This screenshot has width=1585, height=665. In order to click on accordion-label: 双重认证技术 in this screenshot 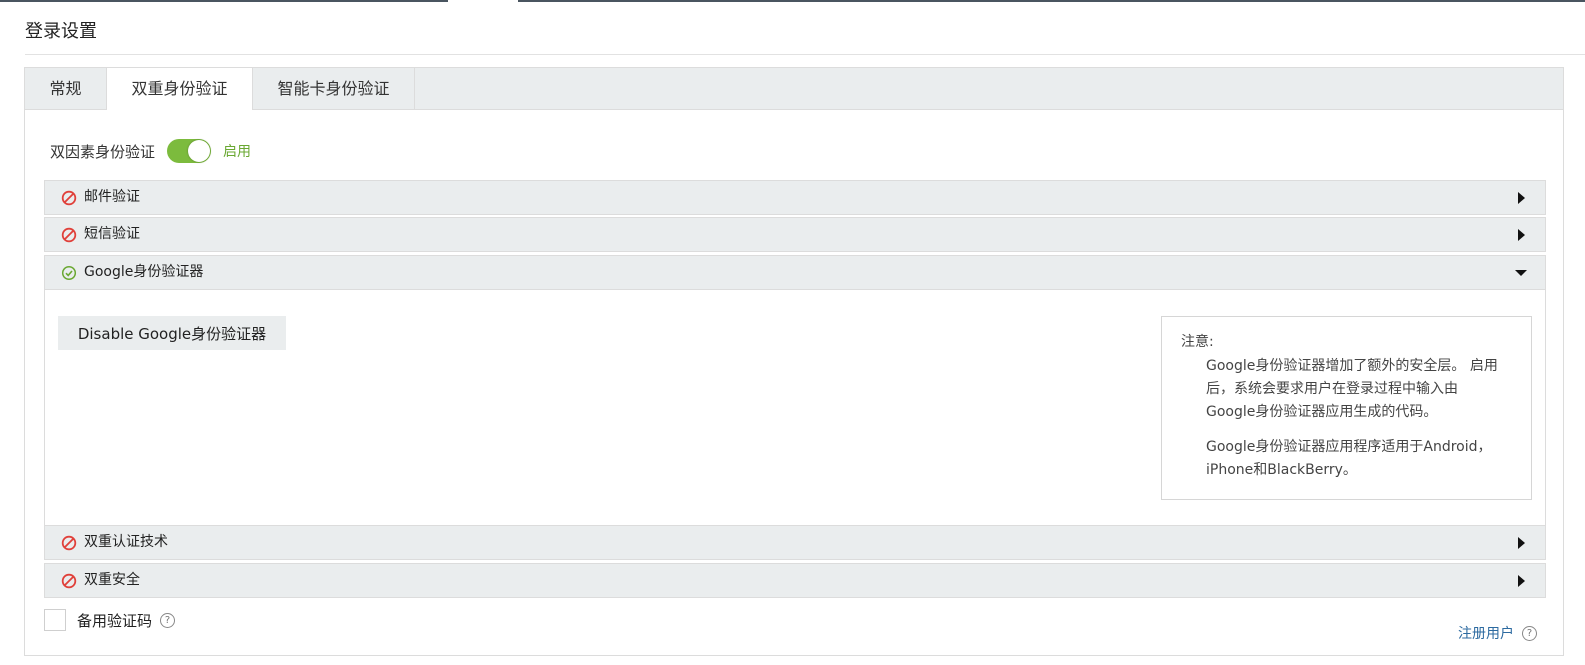, I will do `click(126, 542)`.